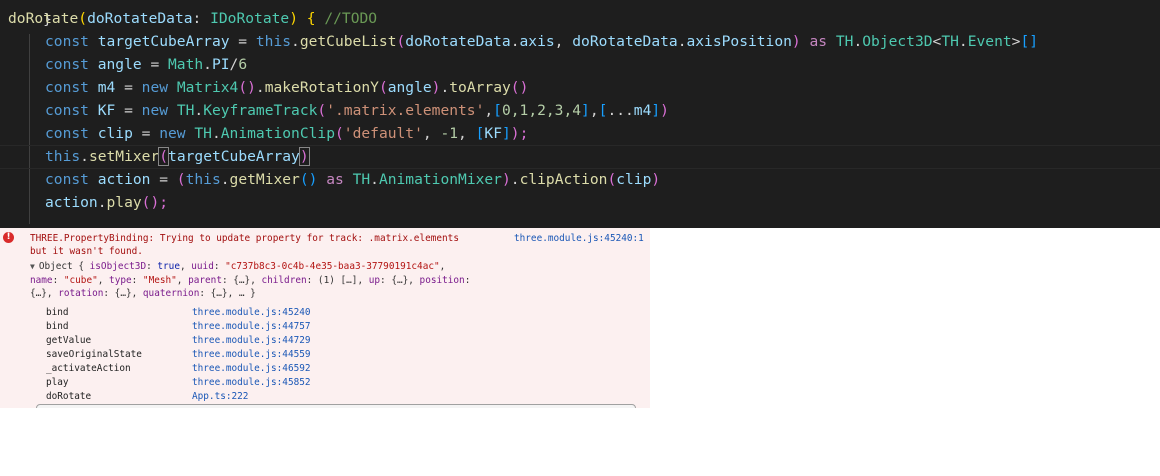  I want to click on bracket-match-open: (, so click(164, 156).